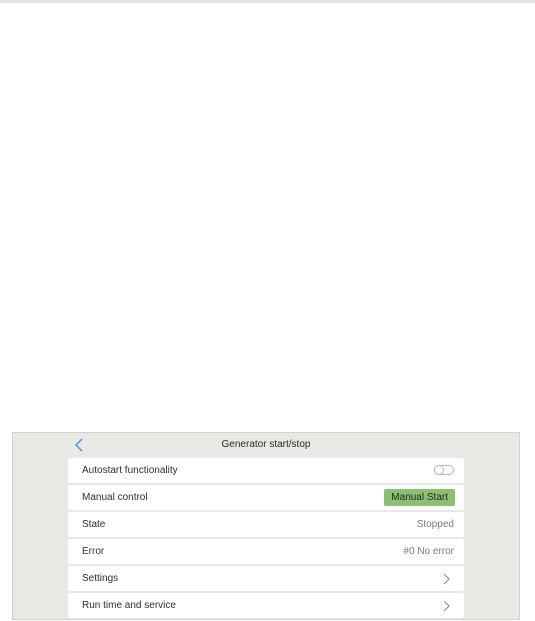 The image size is (535, 621). I want to click on row-label-settings: Settings, so click(100, 578).